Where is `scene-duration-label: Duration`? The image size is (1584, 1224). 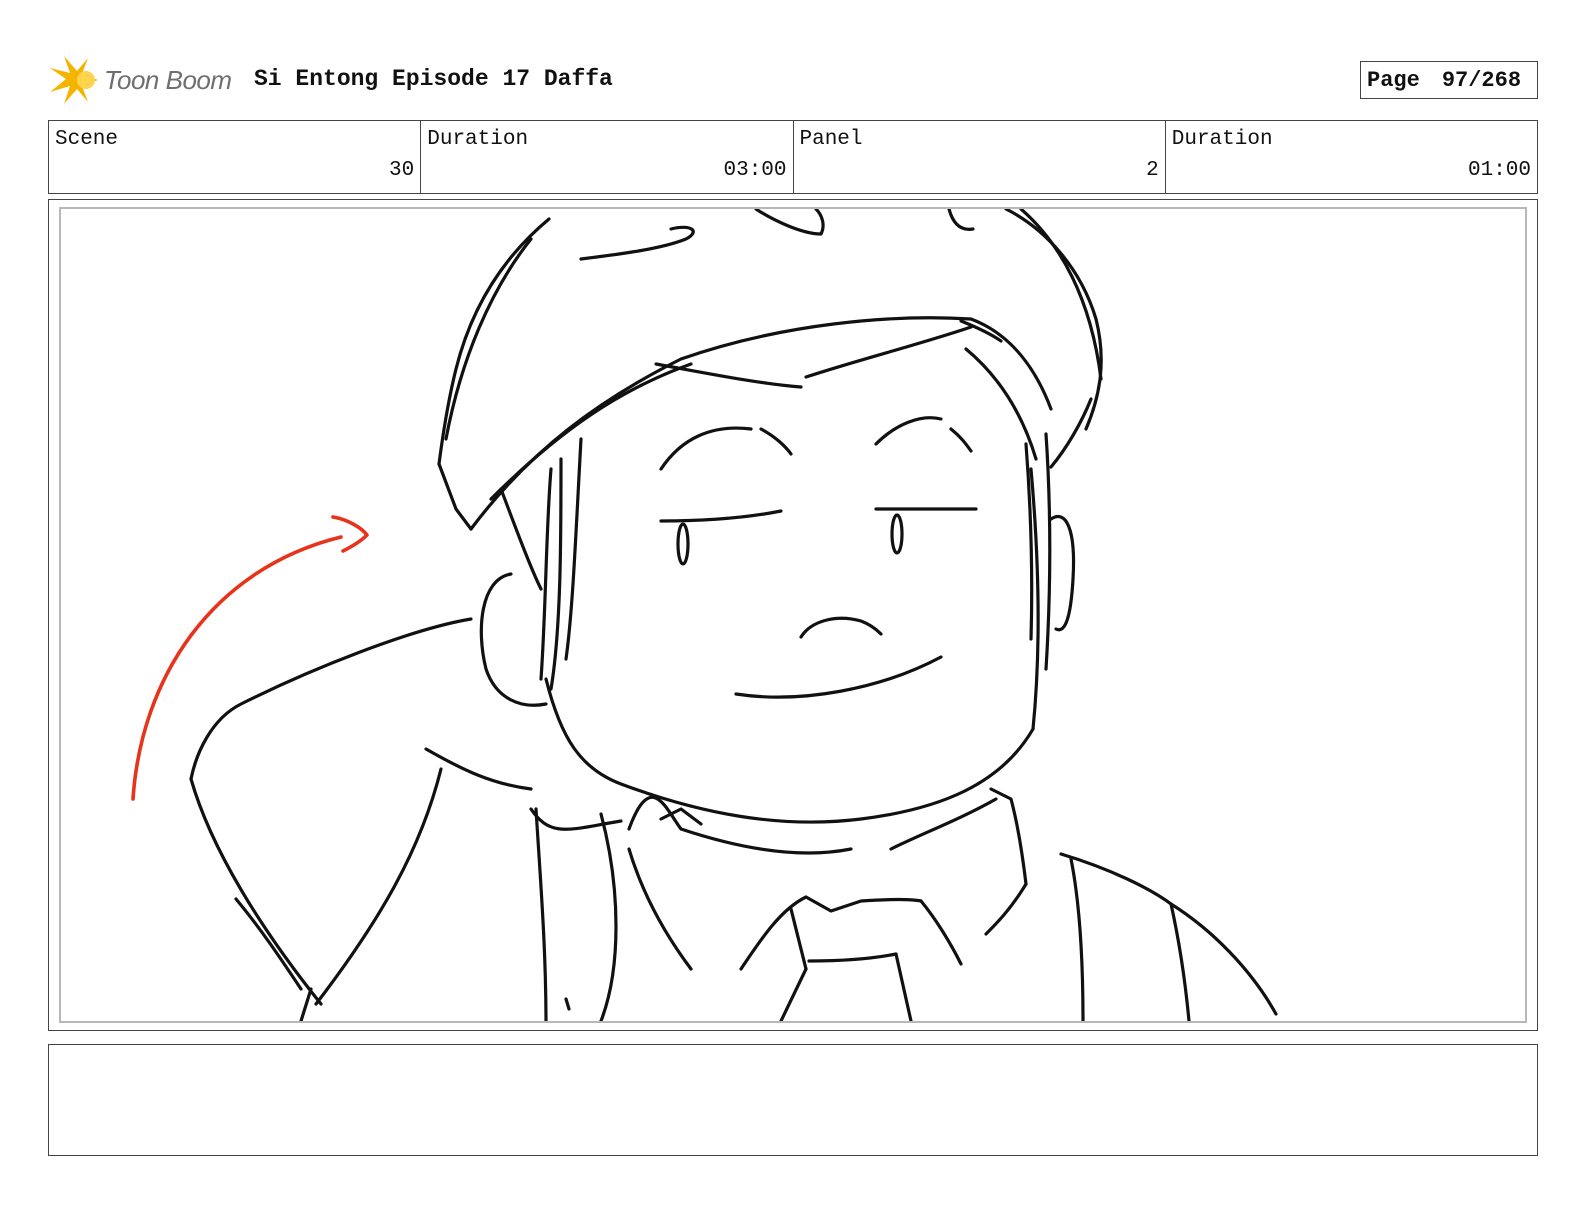
scene-duration-label: Duration is located at coordinates (478, 139).